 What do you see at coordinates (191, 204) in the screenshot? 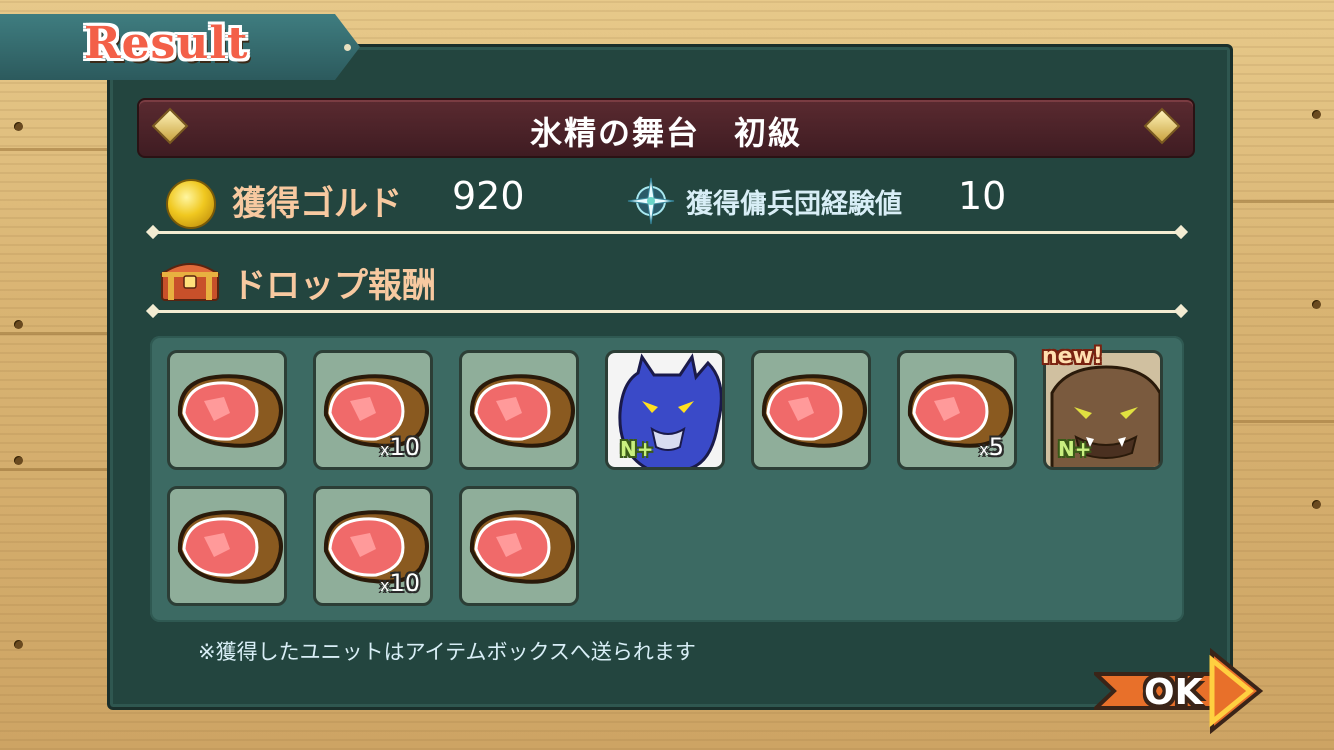
I see `gold-coin-icon` at bounding box center [191, 204].